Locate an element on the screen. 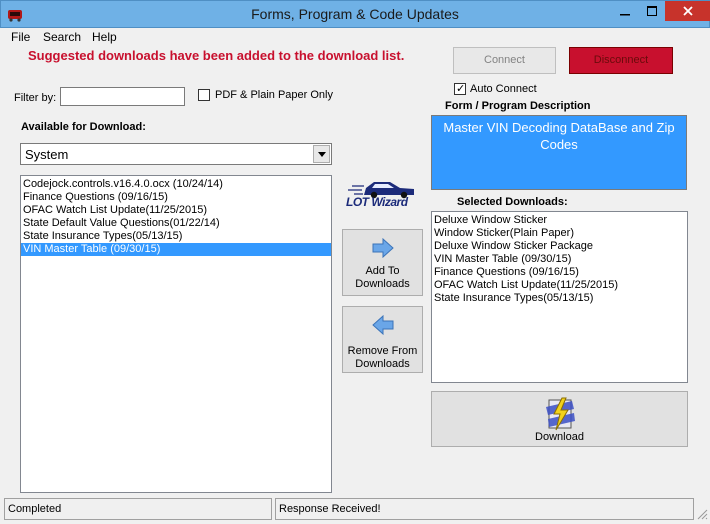 This screenshot has width=710, height=524. close-icon is located at coordinates (687, 11).